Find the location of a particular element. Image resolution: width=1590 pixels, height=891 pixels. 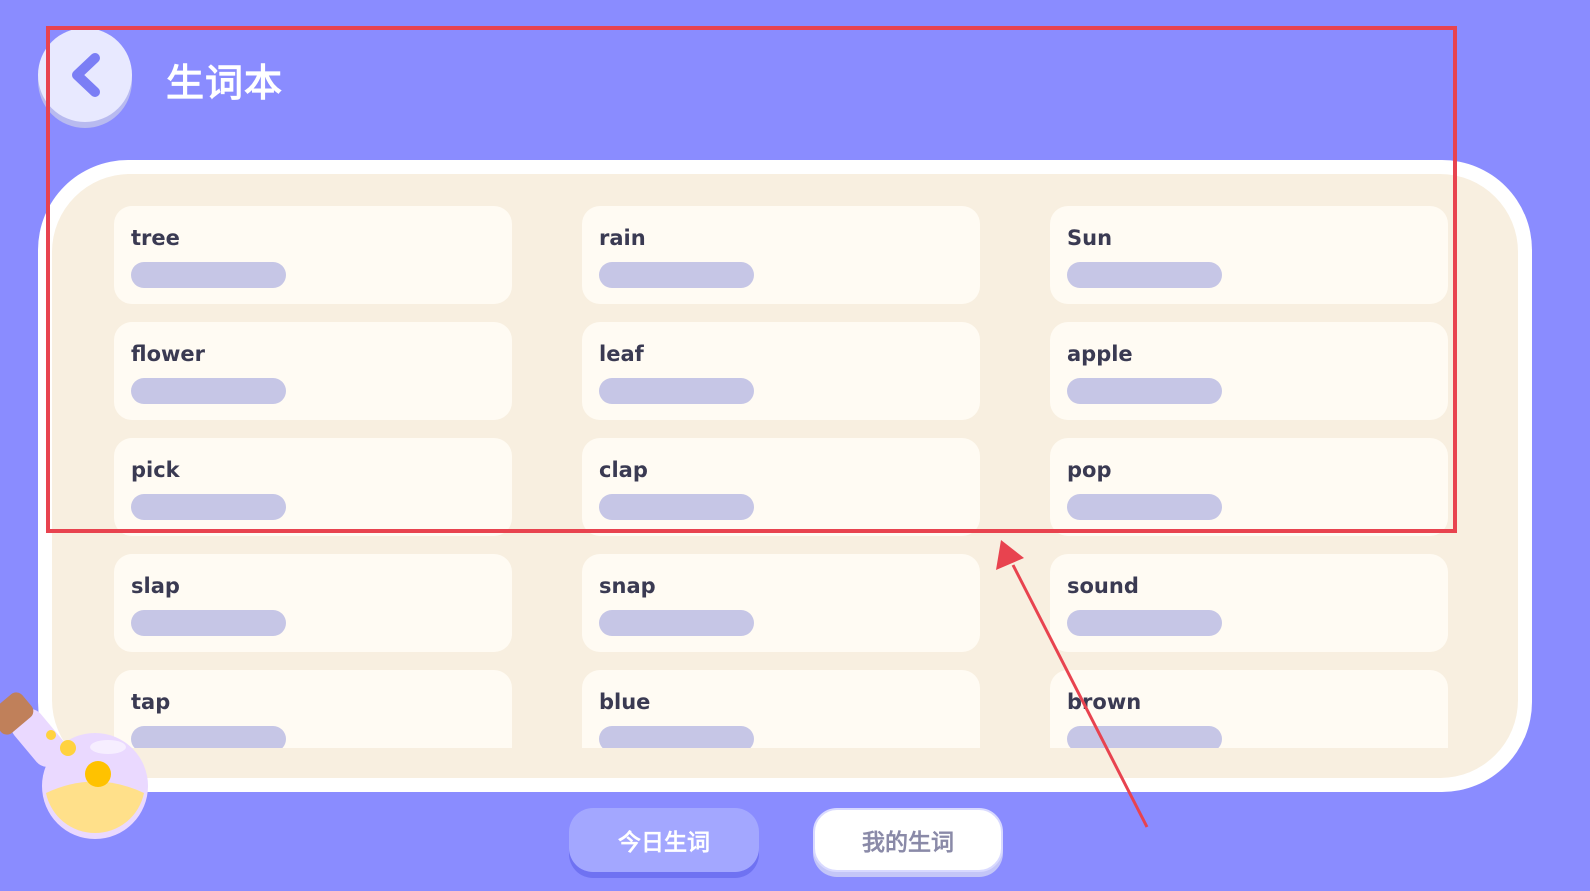

word-card: snap is located at coordinates (781, 603).